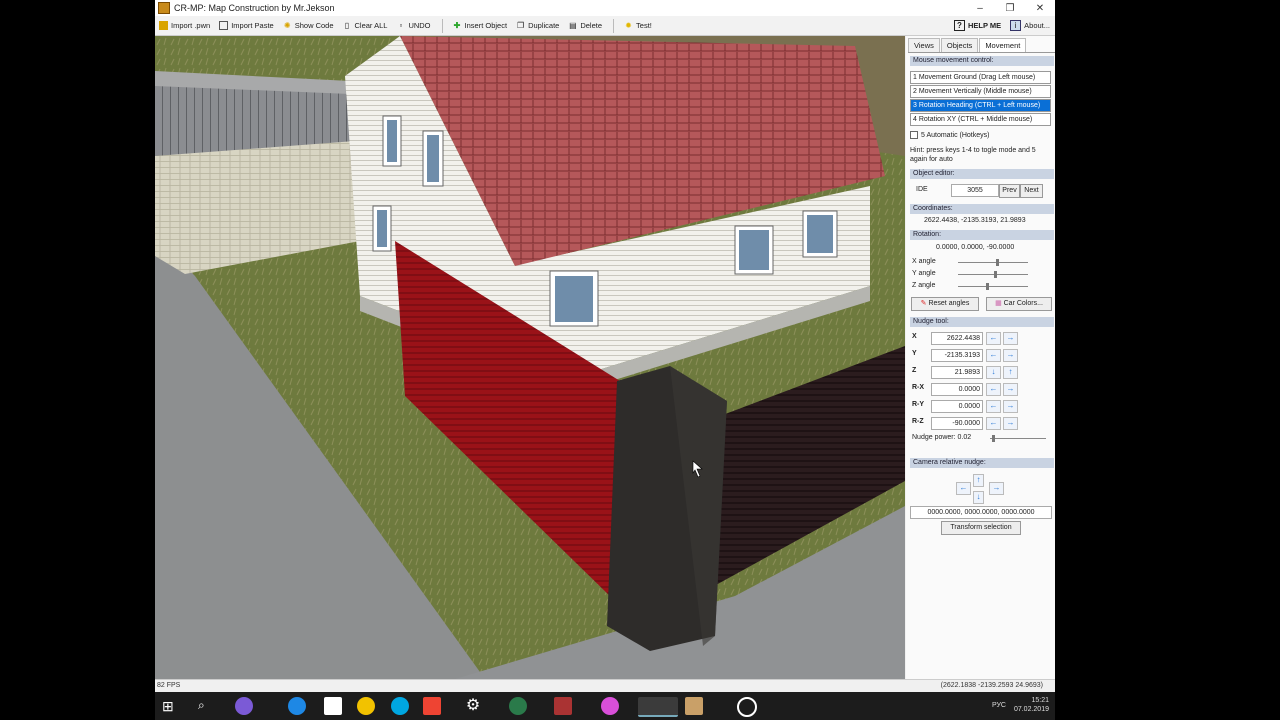 The width and height of the screenshot is (1280, 720). Describe the element at coordinates (982, 235) in the screenshot. I see `rotation-header: Rotation:` at that location.